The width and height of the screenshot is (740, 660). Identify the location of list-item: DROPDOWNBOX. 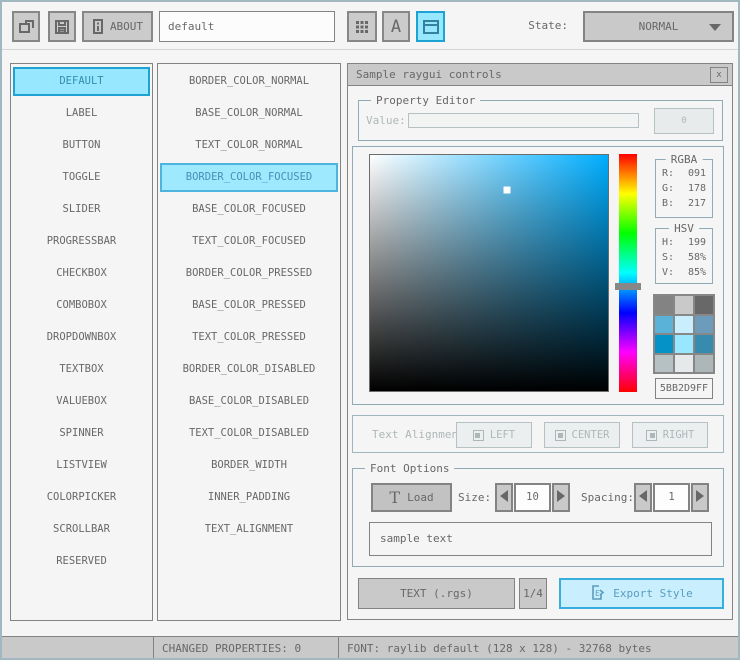
(81, 337).